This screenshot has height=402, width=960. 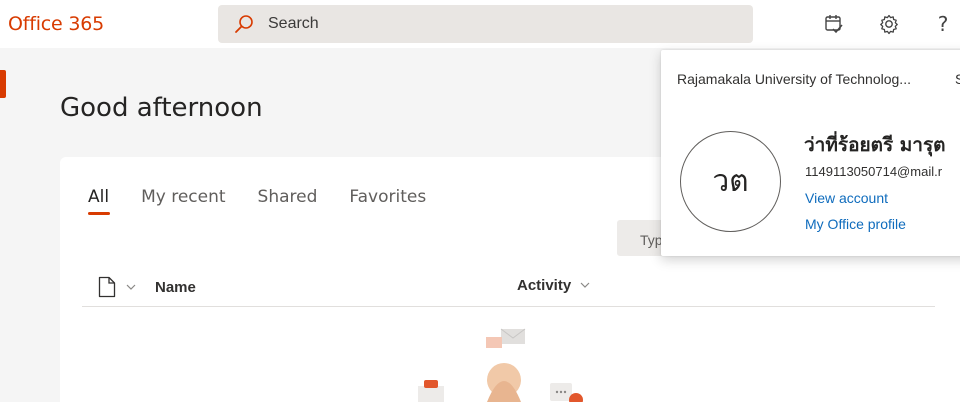 I want to click on column-header-activity: Activity, so click(x=544, y=285).